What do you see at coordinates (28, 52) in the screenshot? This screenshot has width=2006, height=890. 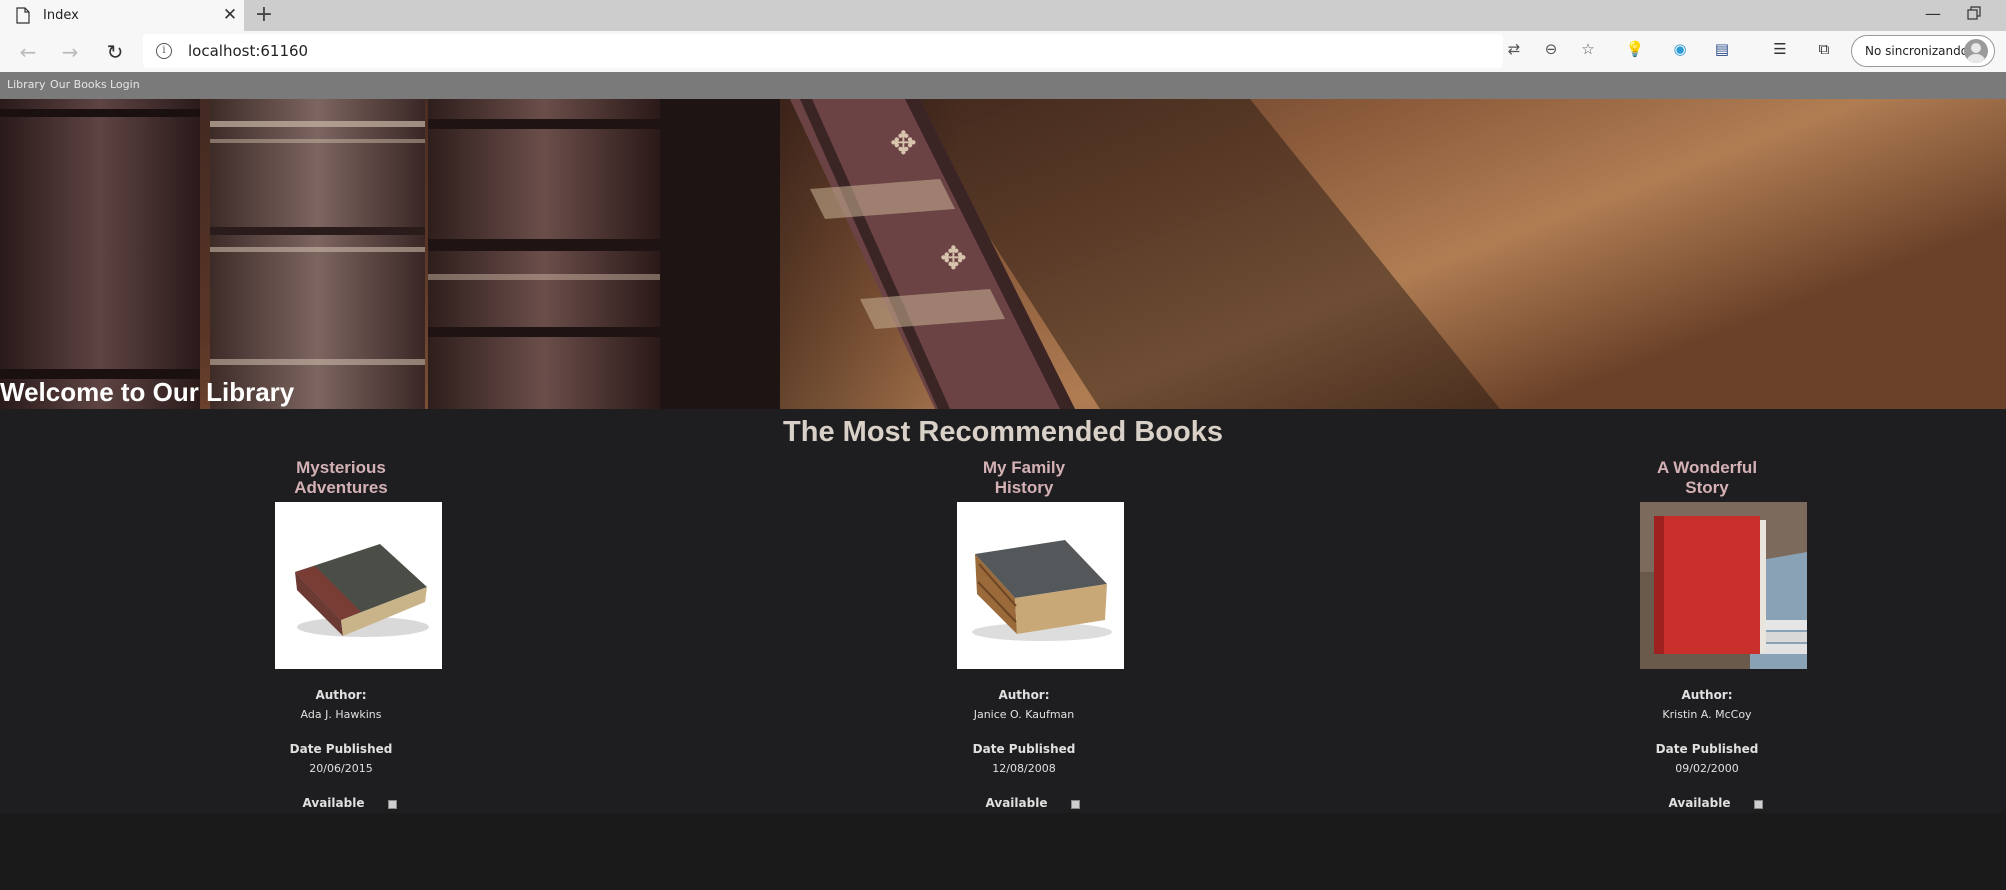 I see `back-arrow-icon: ←` at bounding box center [28, 52].